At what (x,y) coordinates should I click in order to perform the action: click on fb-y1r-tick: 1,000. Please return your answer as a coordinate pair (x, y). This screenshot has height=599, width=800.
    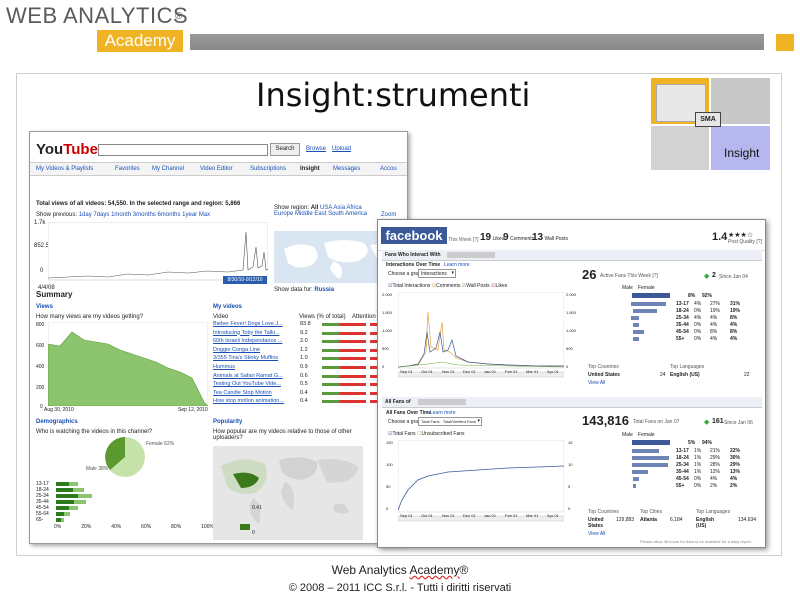
    Looking at the image, I should click on (571, 330).